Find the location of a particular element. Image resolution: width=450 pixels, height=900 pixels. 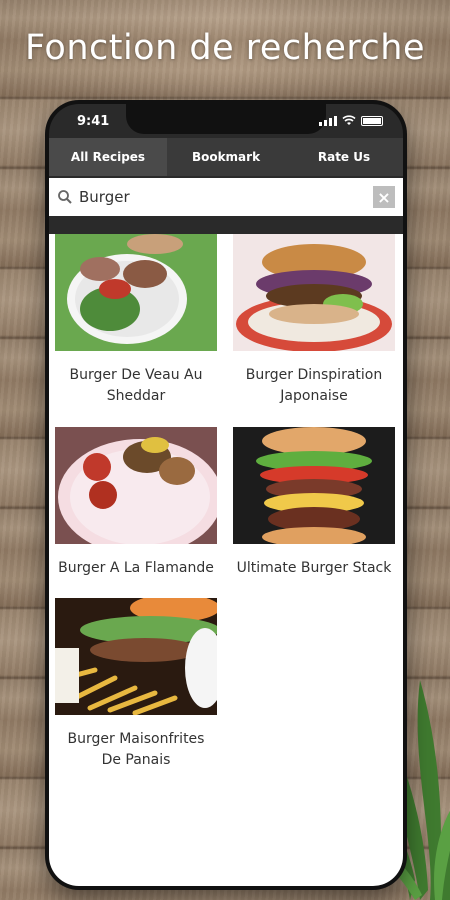

clear-search-button: × is located at coordinates (384, 197).